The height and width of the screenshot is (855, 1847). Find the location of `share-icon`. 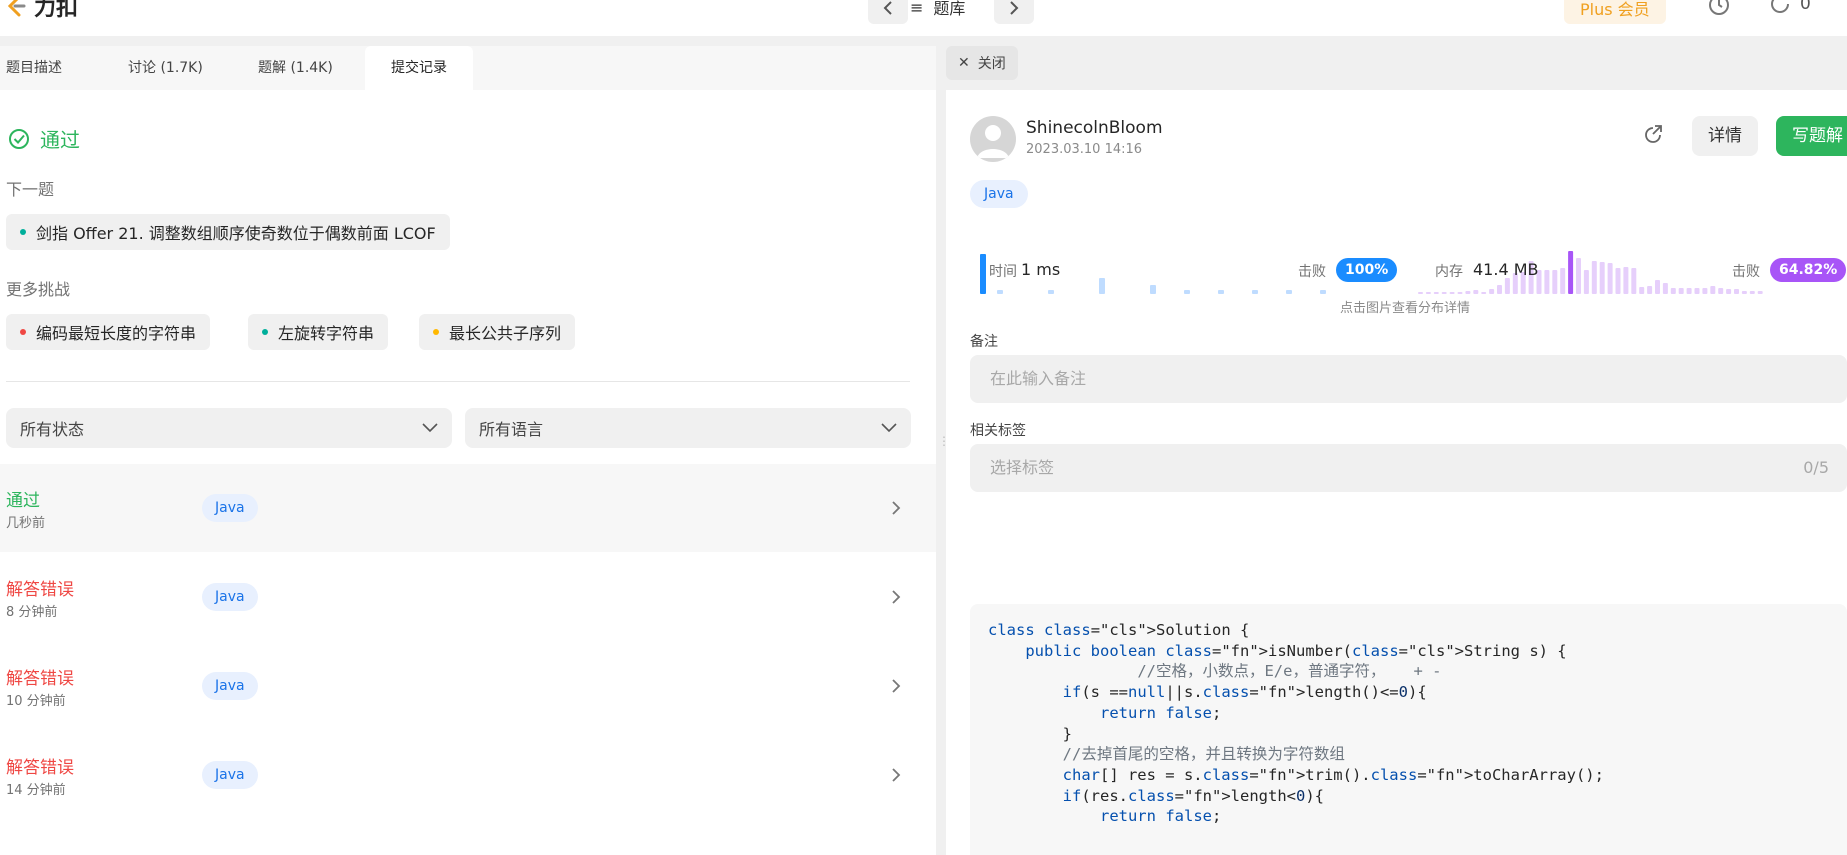

share-icon is located at coordinates (1653, 135).